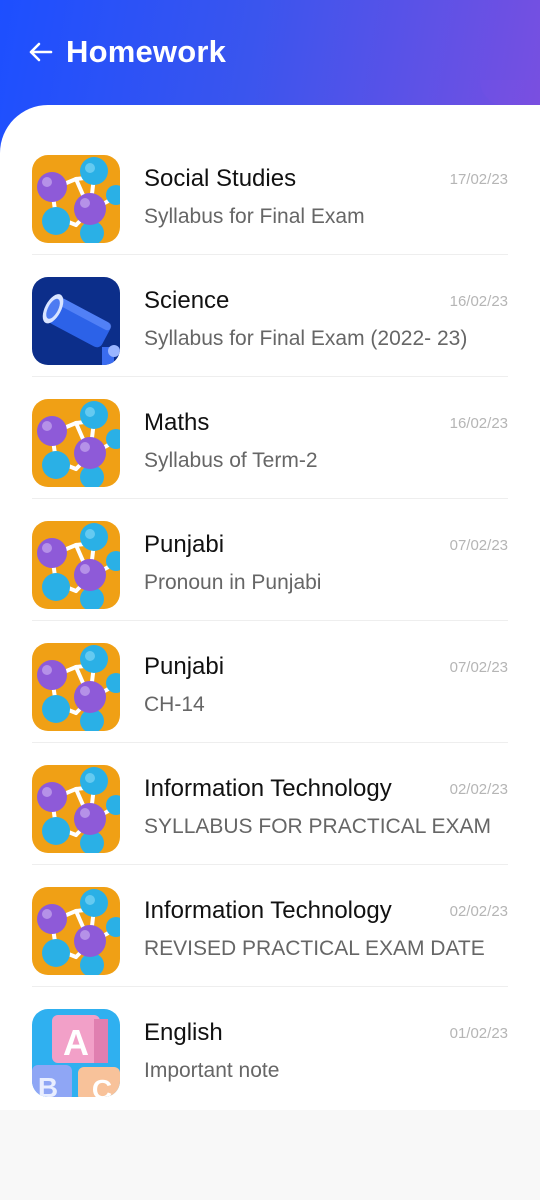 This screenshot has height=1200, width=540. Describe the element at coordinates (183, 1032) in the screenshot. I see `homework-subject: English` at that location.